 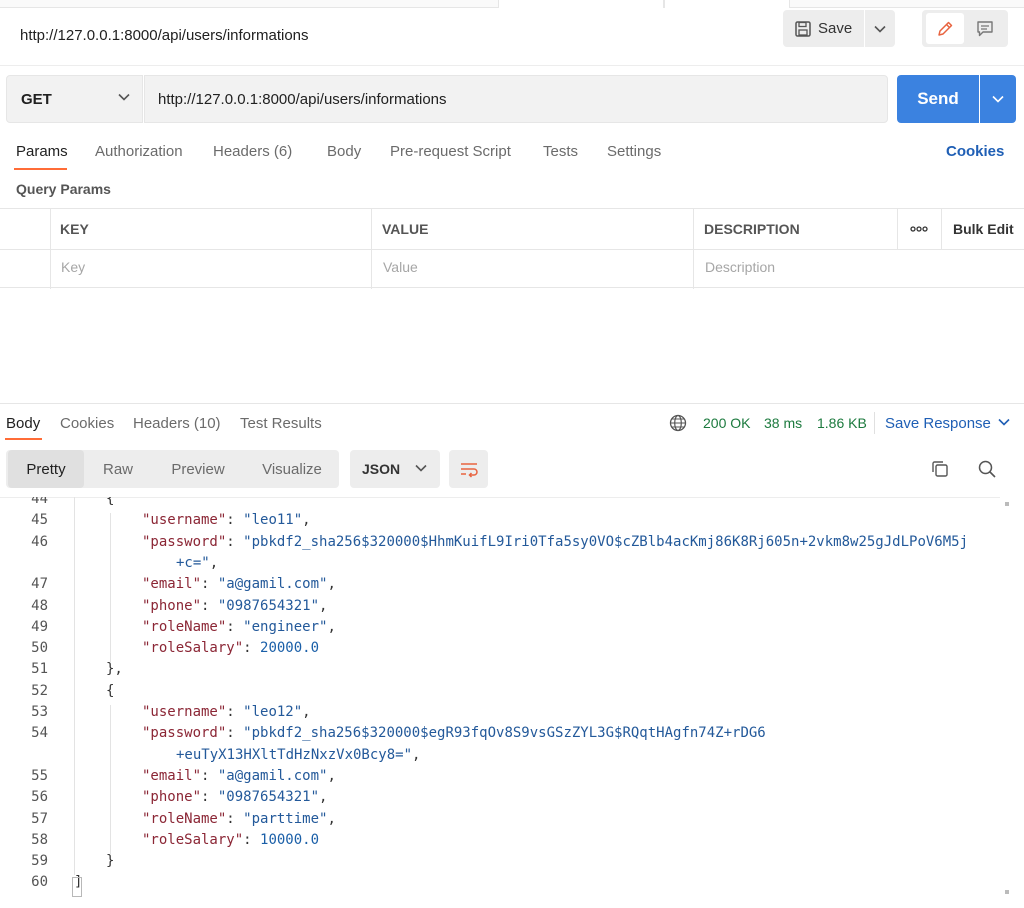 I want to click on save-response-button: Save Response, so click(x=938, y=423).